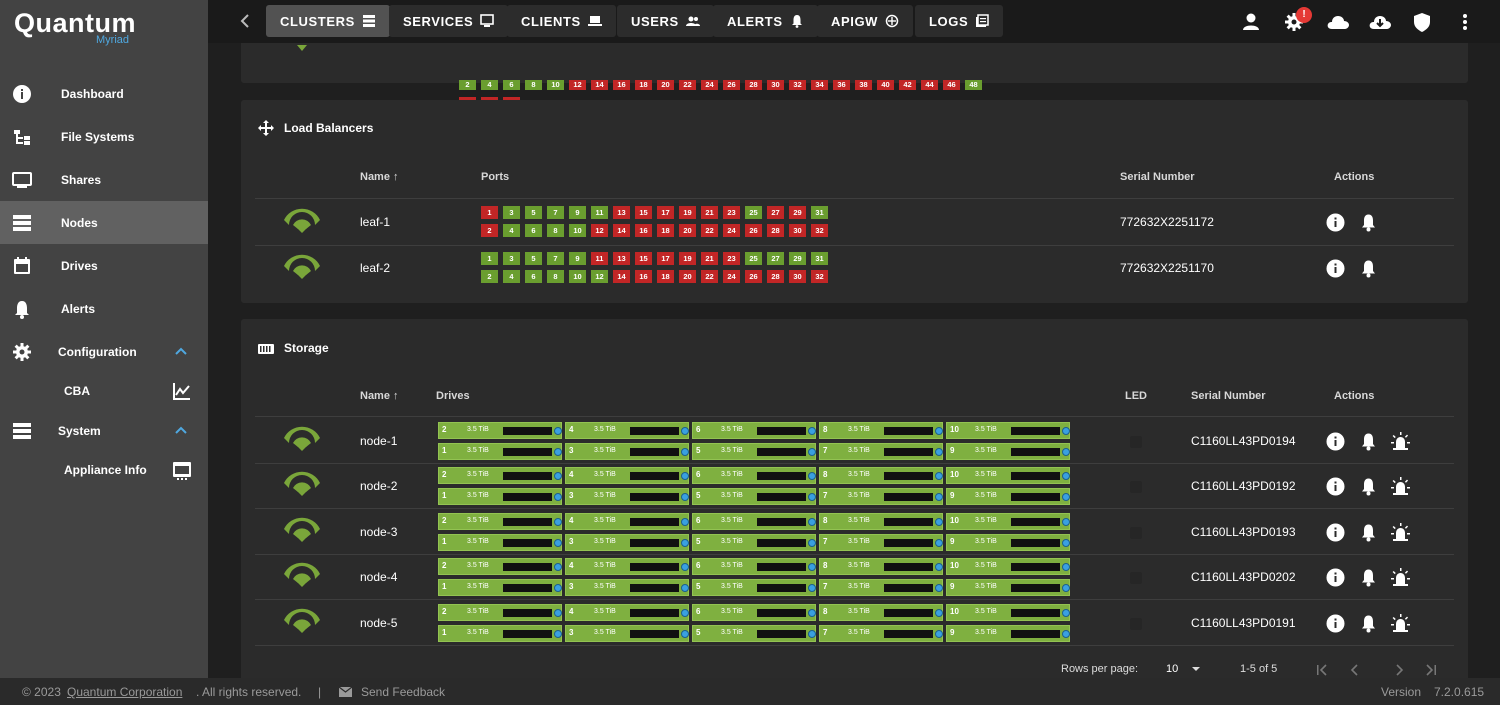 The height and width of the screenshot is (705, 1500). What do you see at coordinates (1399, 670) in the screenshot?
I see `next-page-icon` at bounding box center [1399, 670].